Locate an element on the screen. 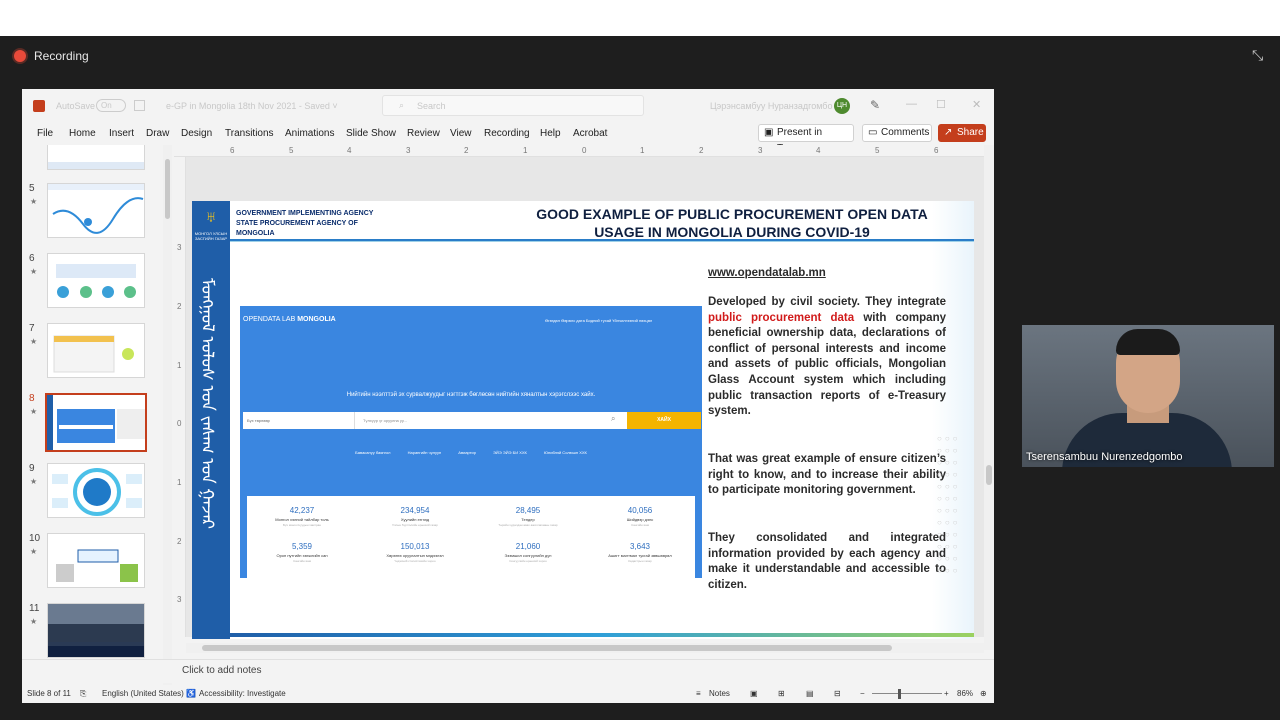  avatar: ЦН is located at coordinates (842, 106).